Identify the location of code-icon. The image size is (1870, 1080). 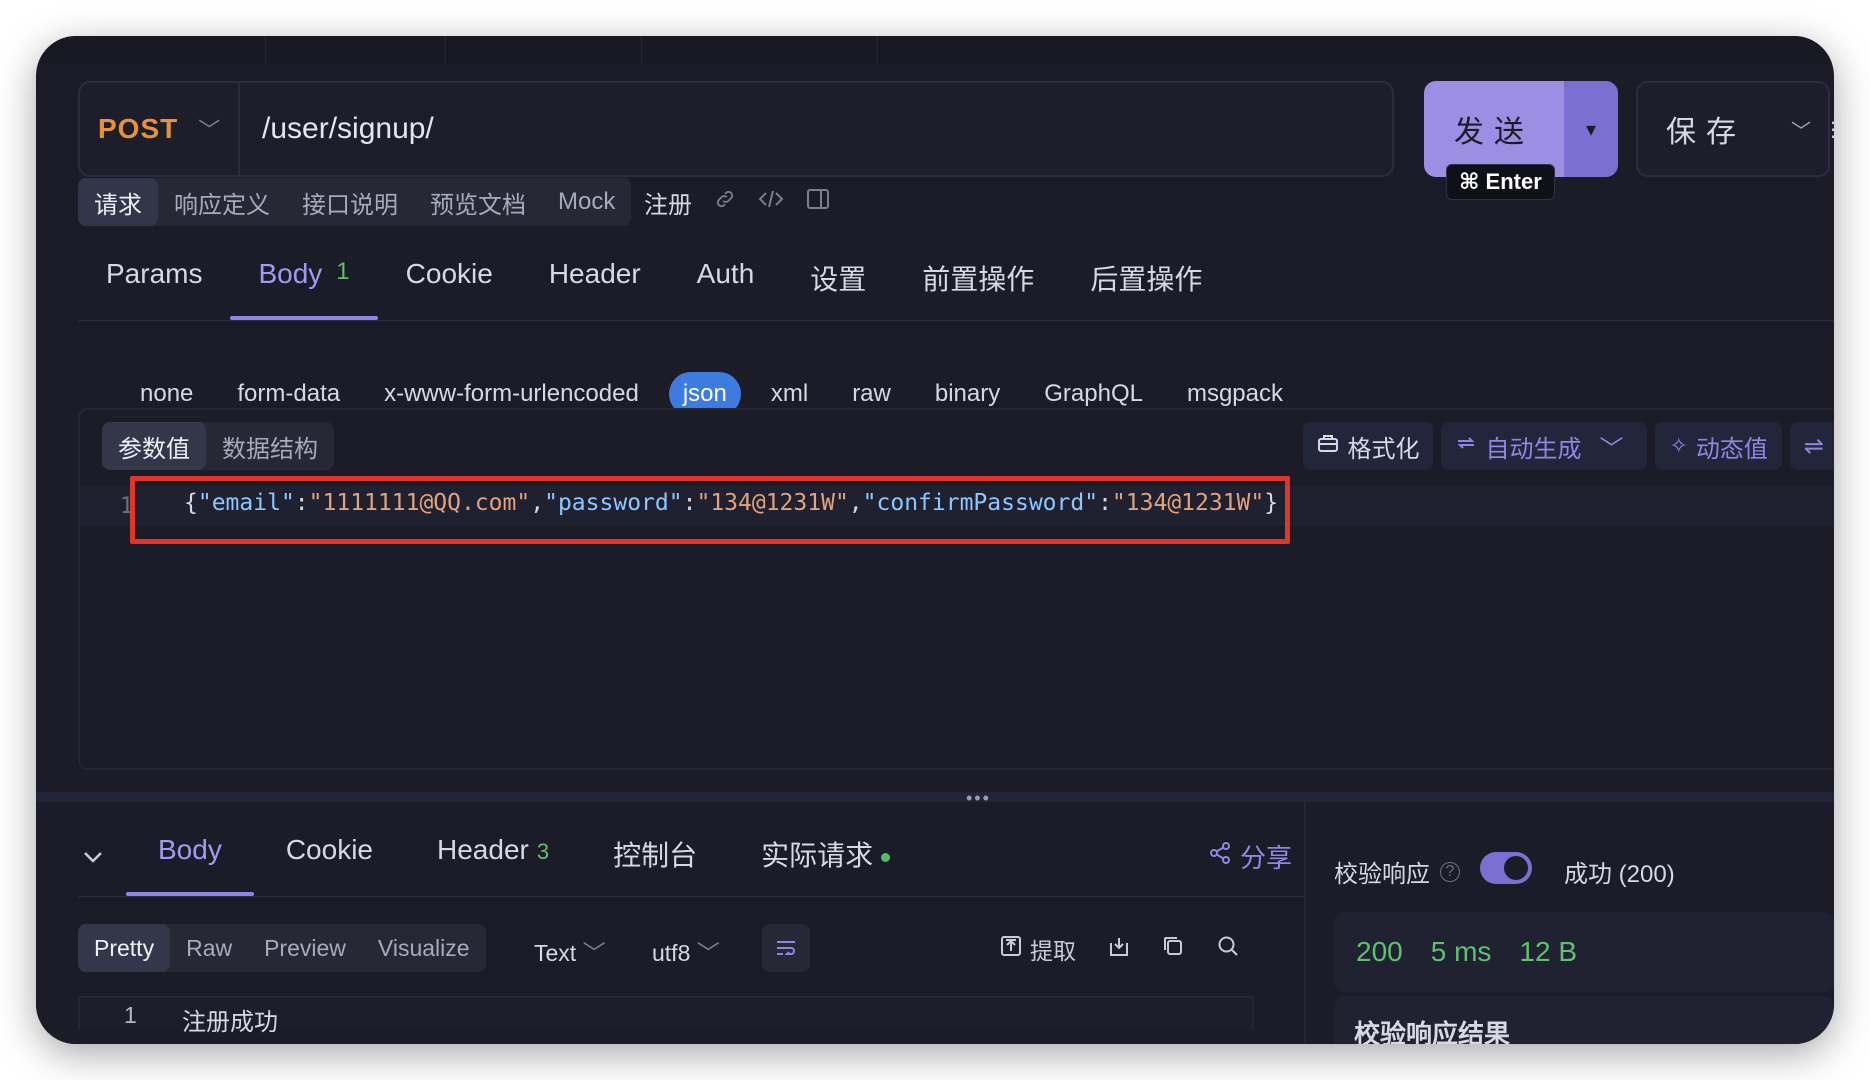
(771, 202).